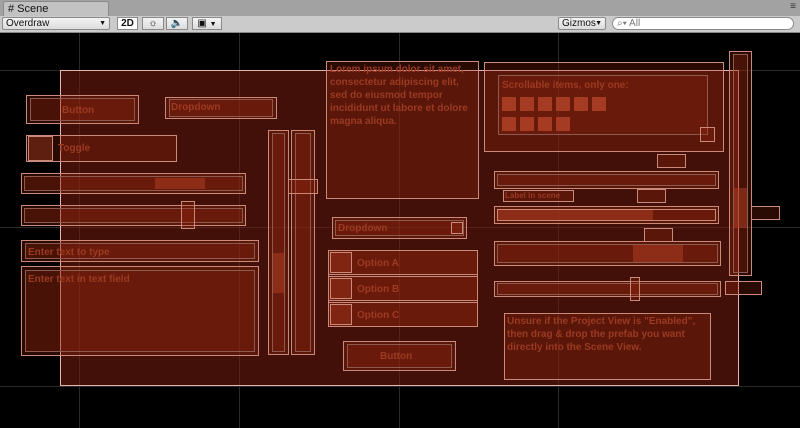 The width and height of the screenshot is (800, 428). Describe the element at coordinates (707, 134) in the screenshot. I see `grid-panel-resize-handle` at that location.